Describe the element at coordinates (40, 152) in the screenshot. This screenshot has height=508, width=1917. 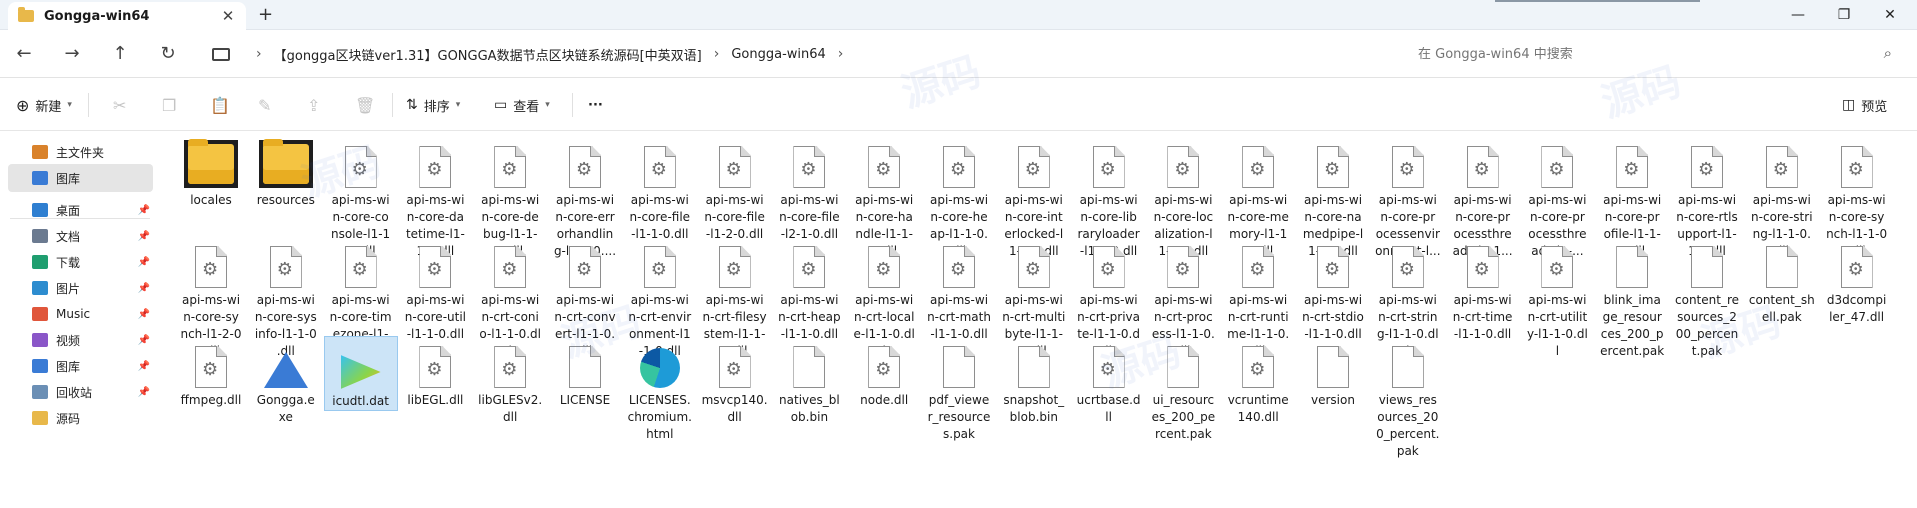
I see `home-icon` at that location.